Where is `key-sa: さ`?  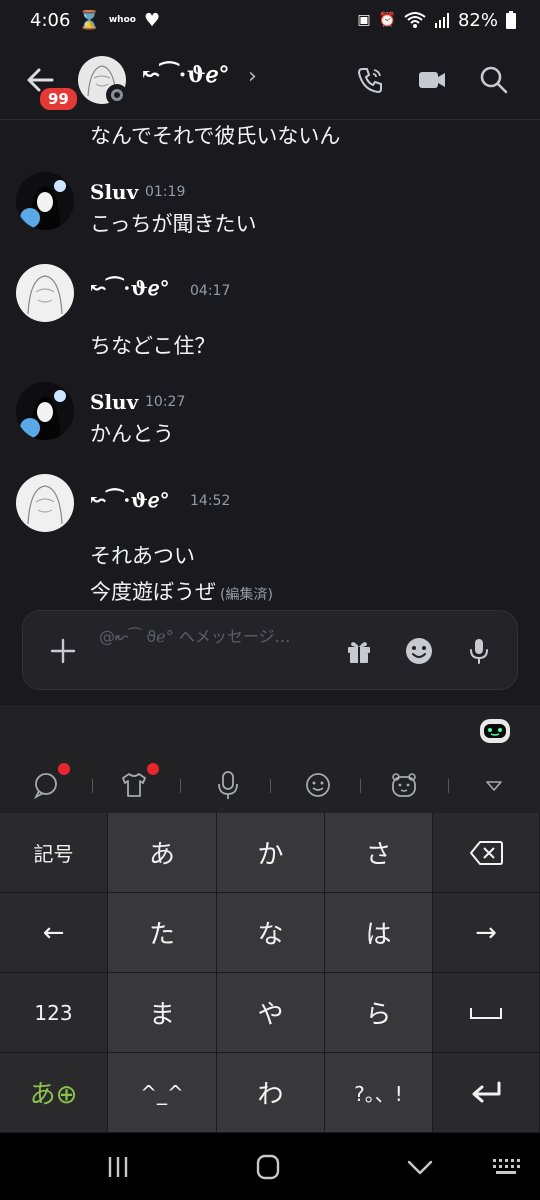 key-sa: さ is located at coordinates (379, 853).